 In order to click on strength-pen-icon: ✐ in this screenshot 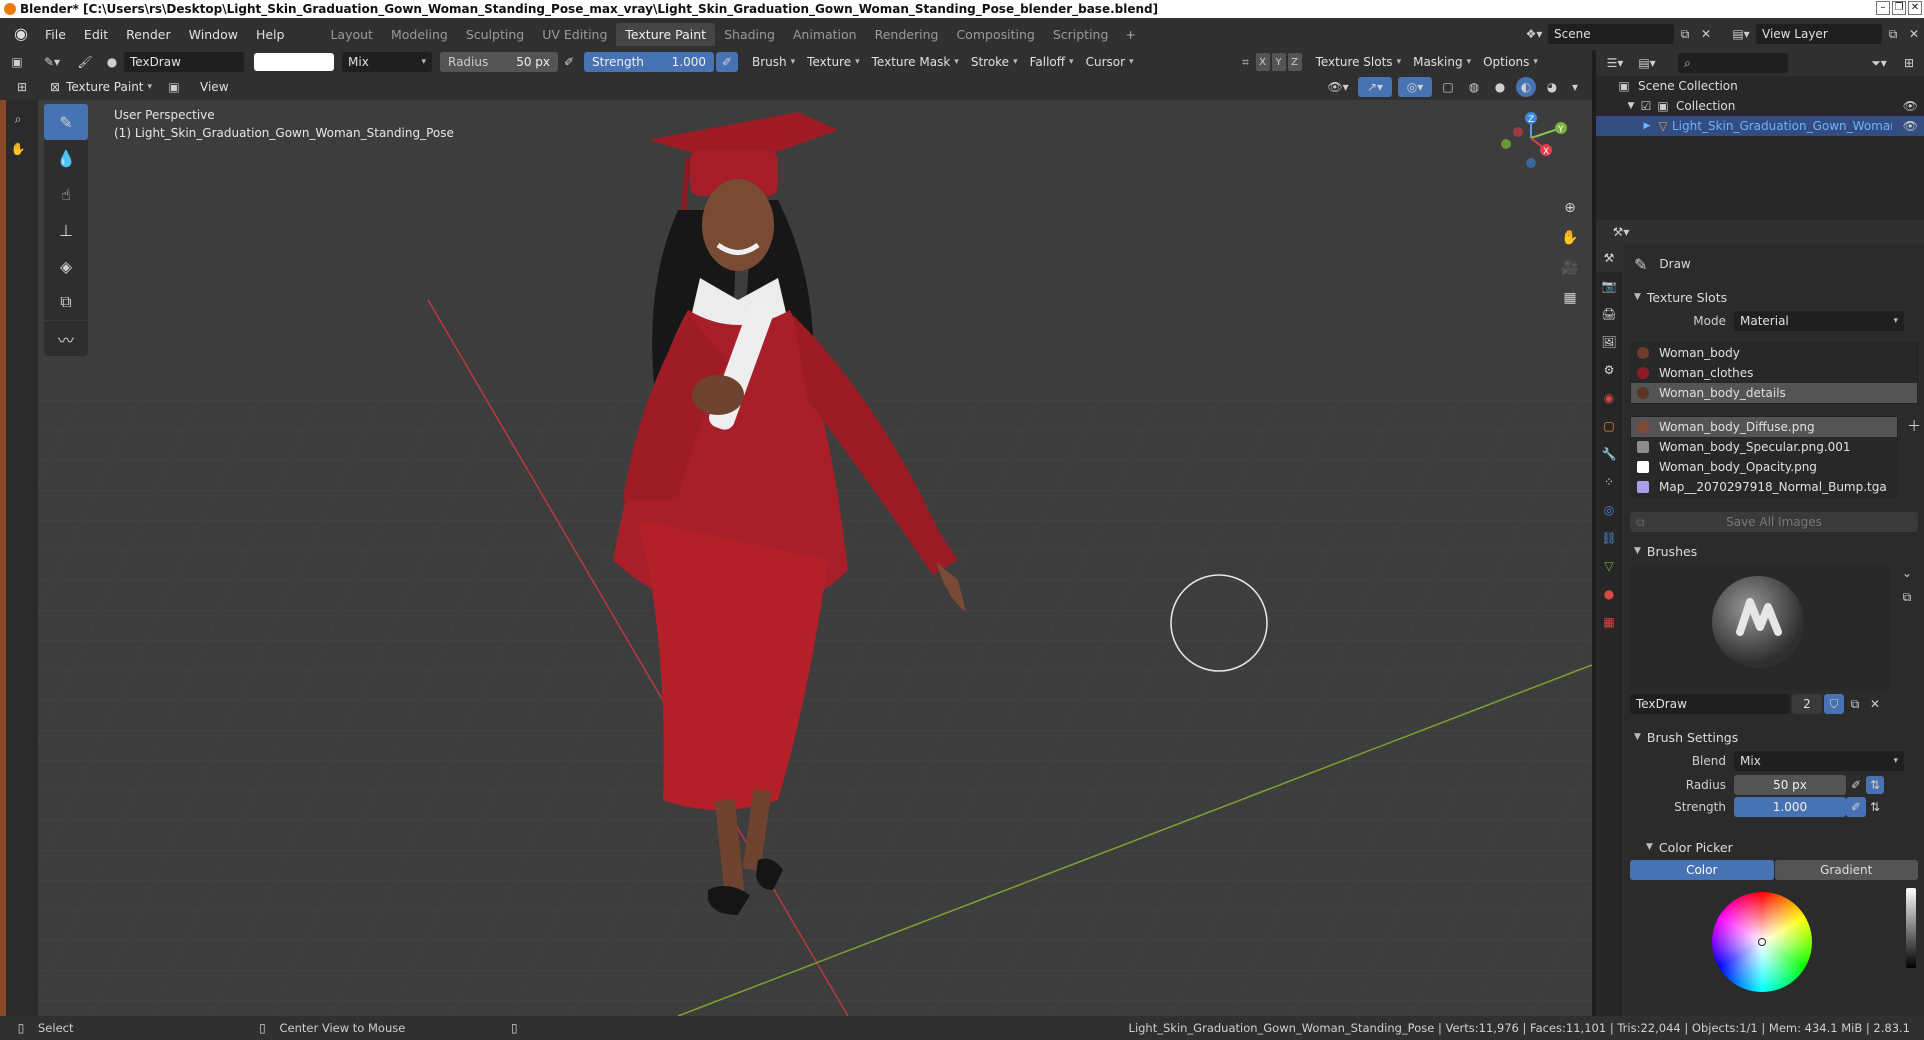, I will do `click(1856, 807)`.